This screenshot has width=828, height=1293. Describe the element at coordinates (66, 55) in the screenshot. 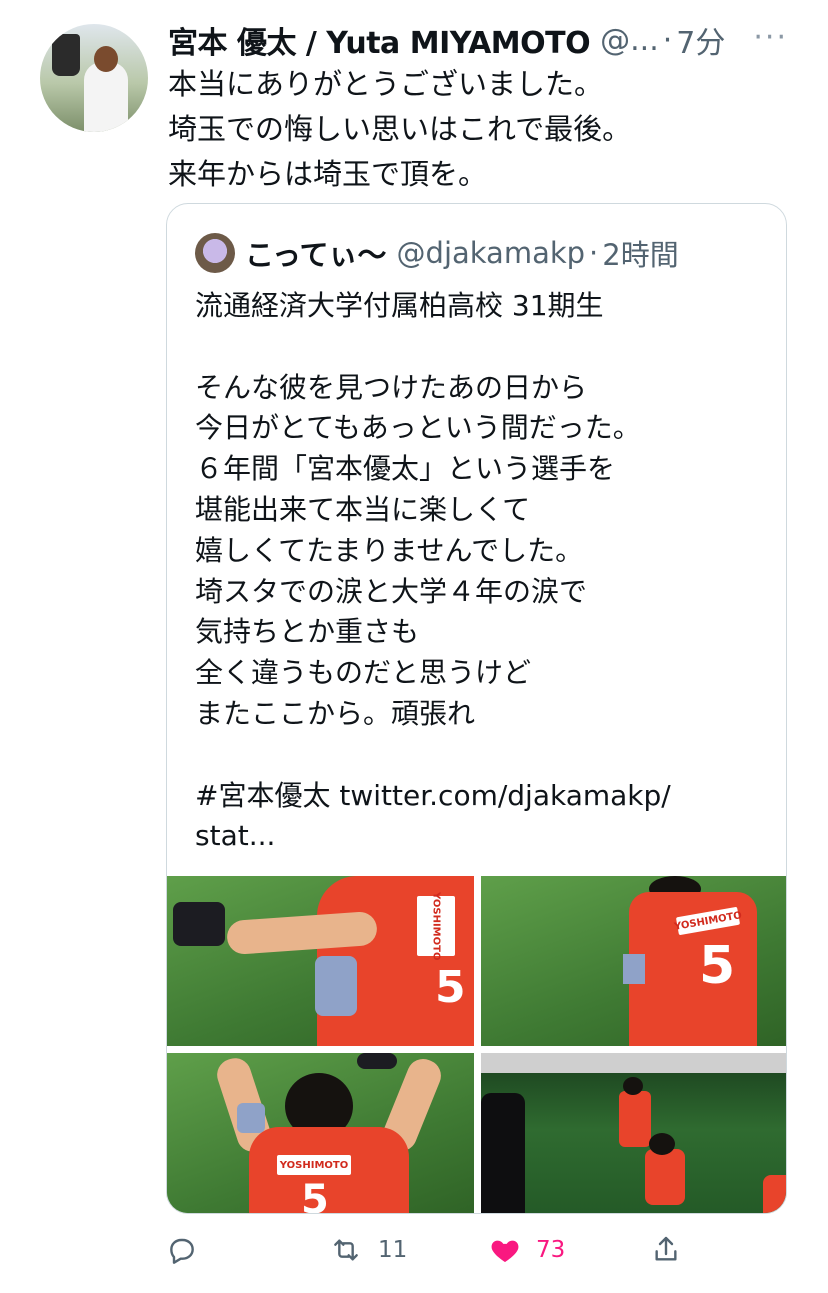

I see `trophy-shape` at that location.